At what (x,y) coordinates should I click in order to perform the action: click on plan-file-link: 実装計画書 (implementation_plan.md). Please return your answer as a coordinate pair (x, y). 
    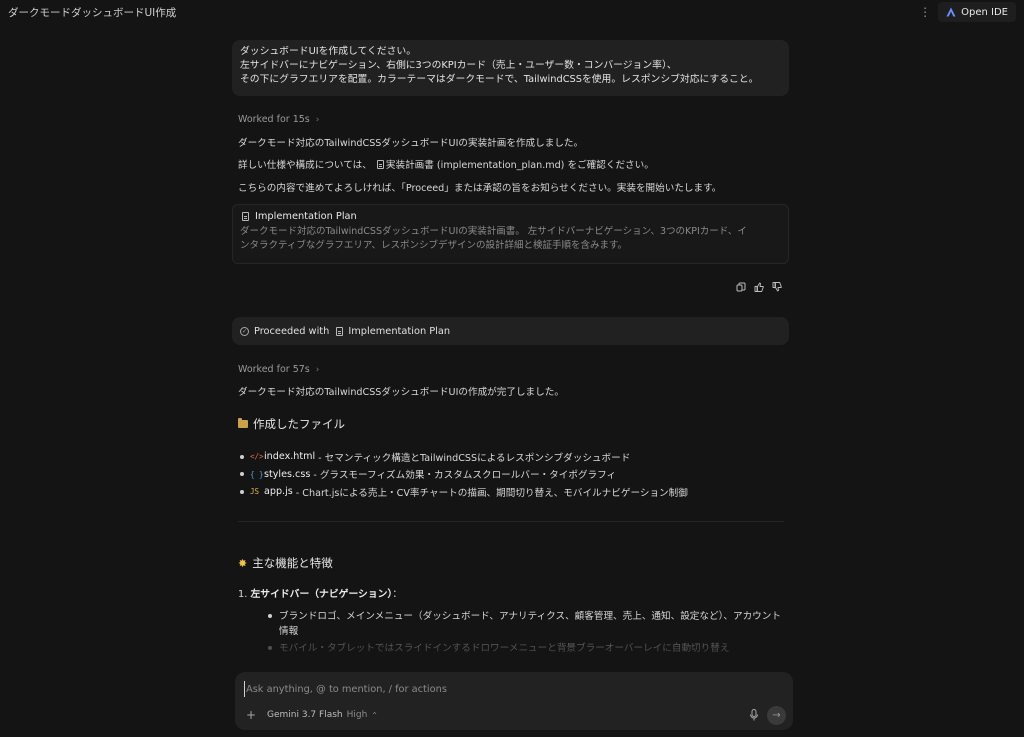
    Looking at the image, I should click on (470, 165).